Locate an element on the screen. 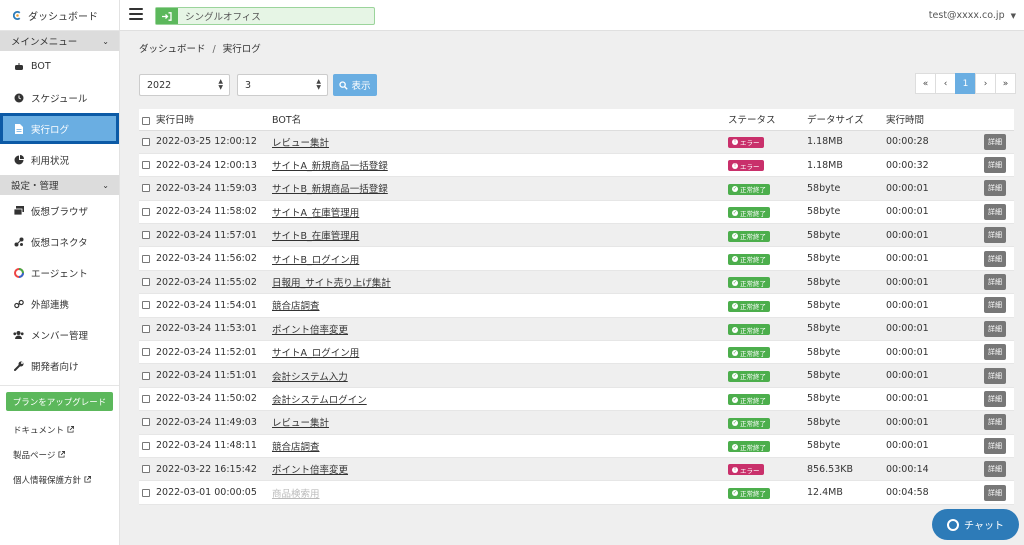  upgrade-plan-button: プランをアップグレード is located at coordinates (59, 401).